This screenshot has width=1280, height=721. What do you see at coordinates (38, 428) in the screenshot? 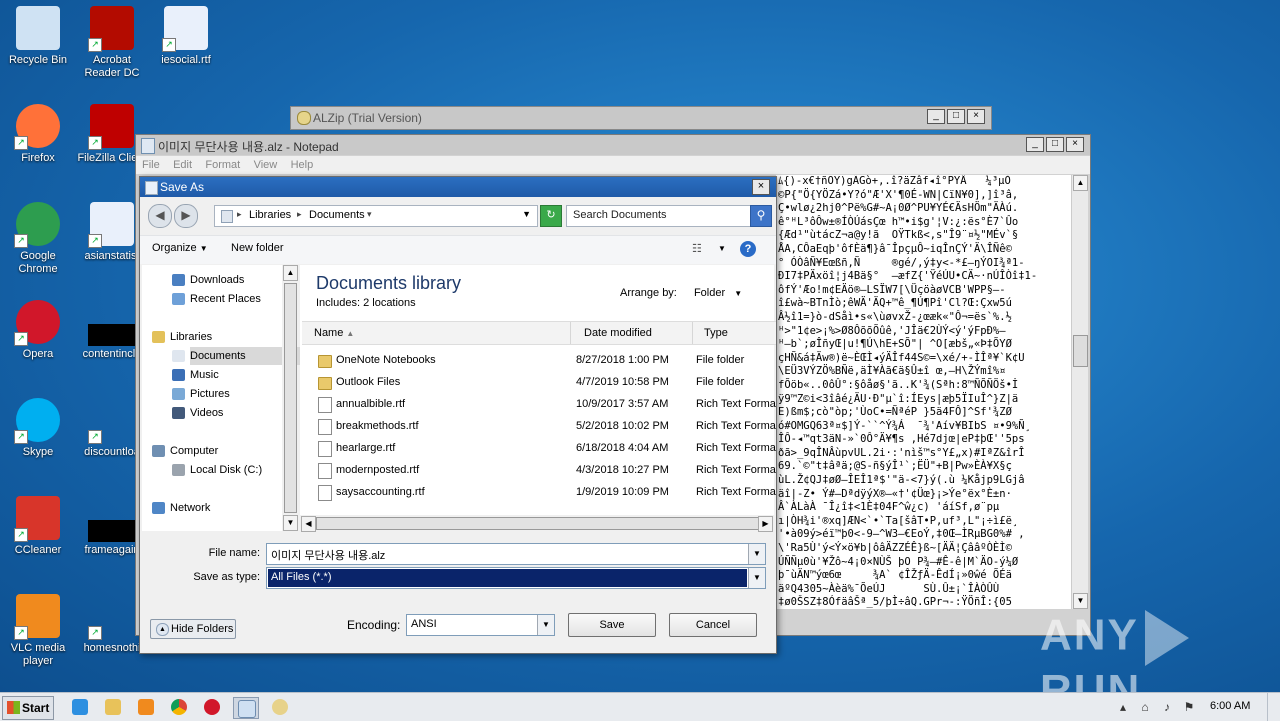
I see `desktop-icon: ↗ Skype` at bounding box center [38, 428].